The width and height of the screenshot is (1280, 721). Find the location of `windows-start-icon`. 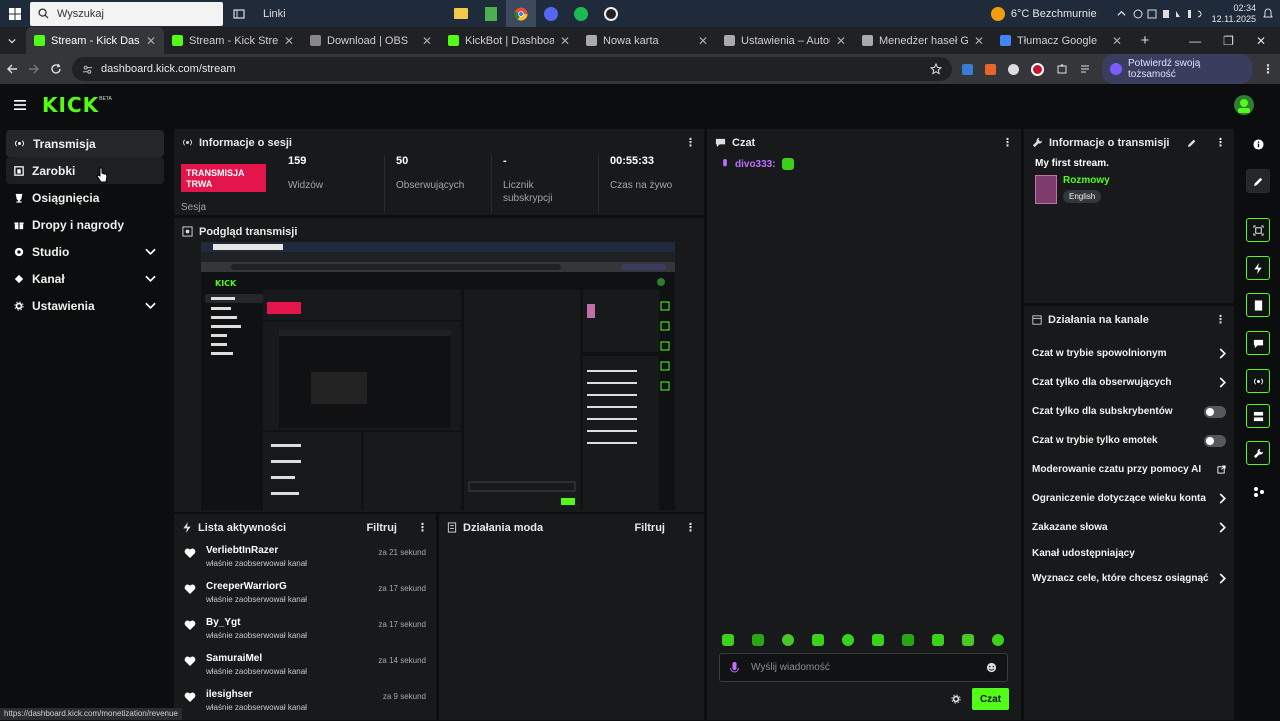

windows-start-icon is located at coordinates (15, 13).